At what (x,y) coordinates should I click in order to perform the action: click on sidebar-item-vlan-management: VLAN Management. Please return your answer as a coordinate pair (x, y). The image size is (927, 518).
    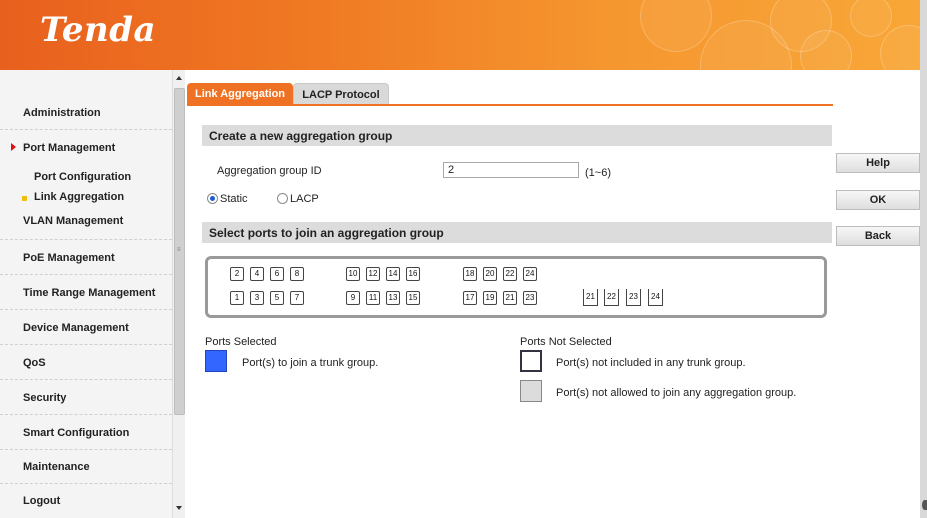
    Looking at the image, I should click on (86, 223).